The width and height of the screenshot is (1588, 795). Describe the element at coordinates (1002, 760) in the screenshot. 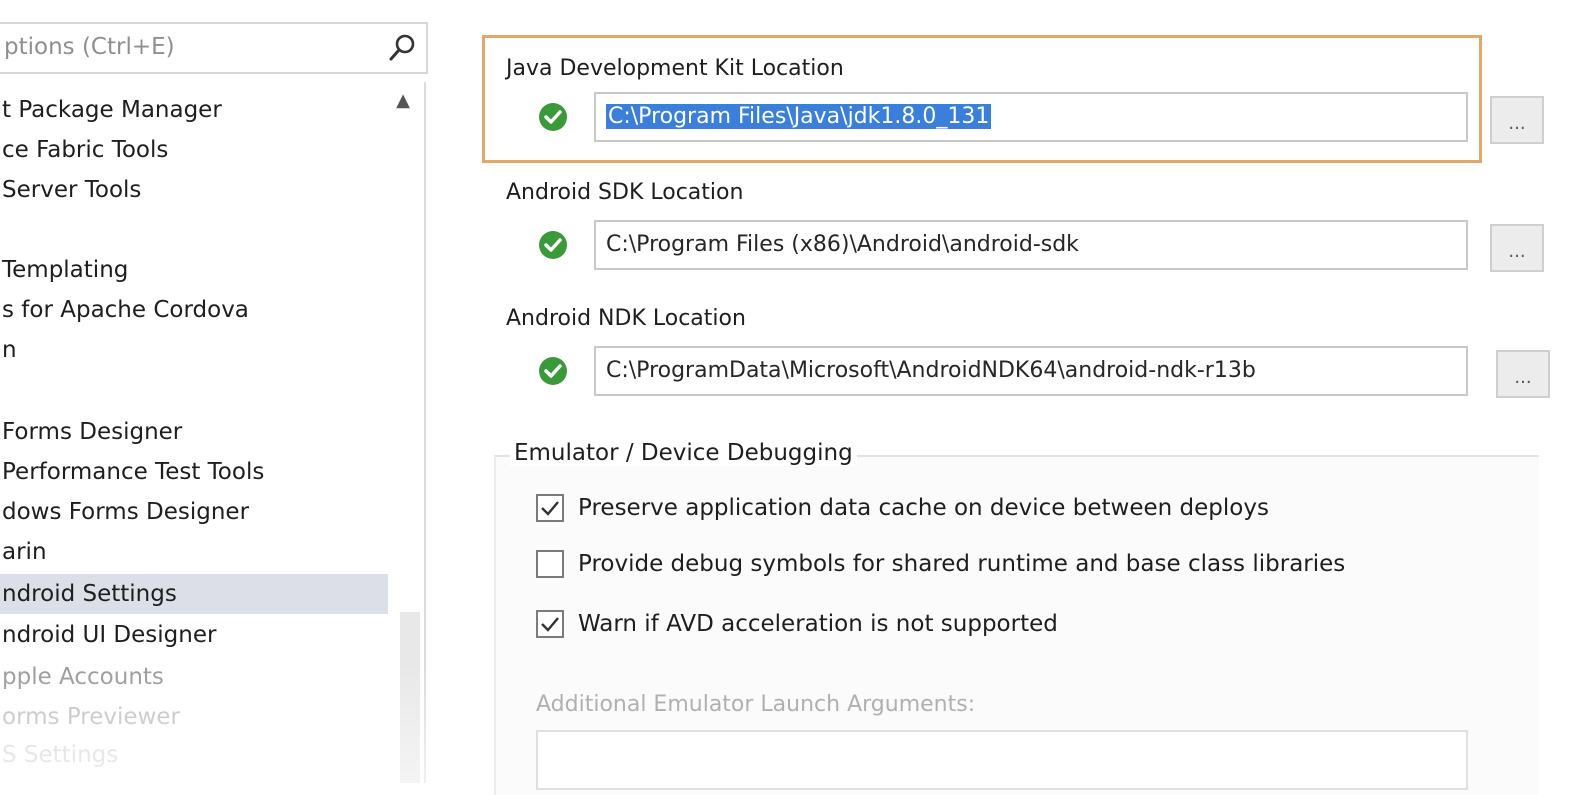

I see `emulator-args-input` at that location.